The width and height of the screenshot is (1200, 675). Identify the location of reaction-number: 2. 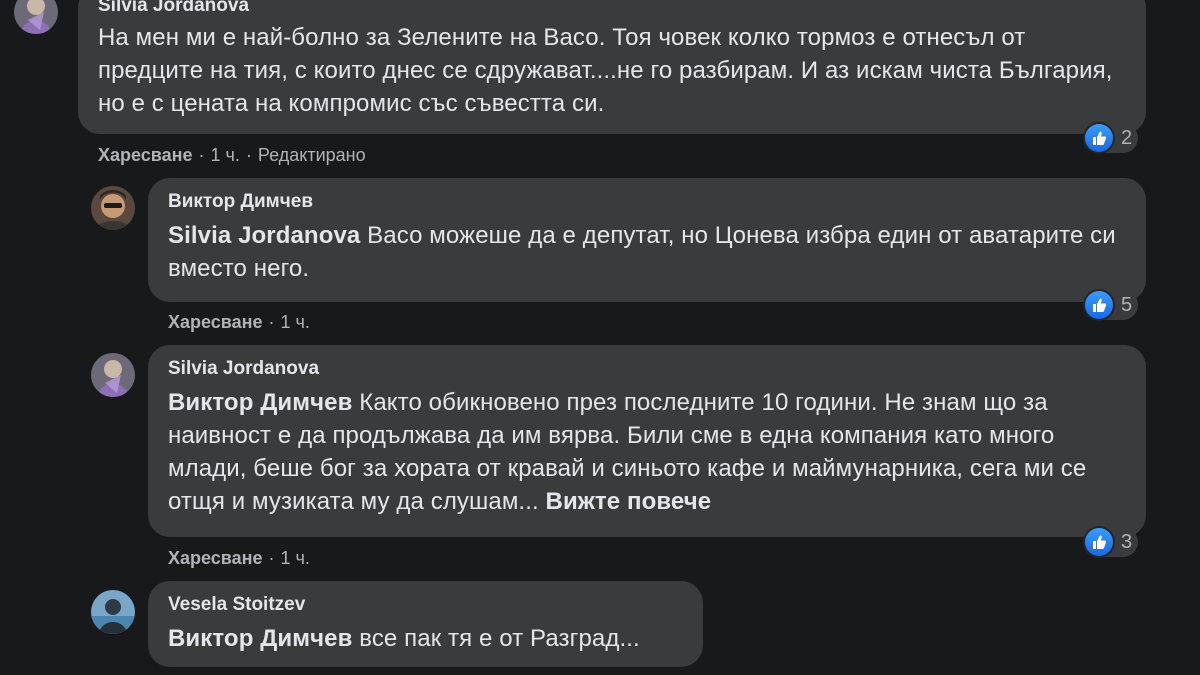
(1127, 137).